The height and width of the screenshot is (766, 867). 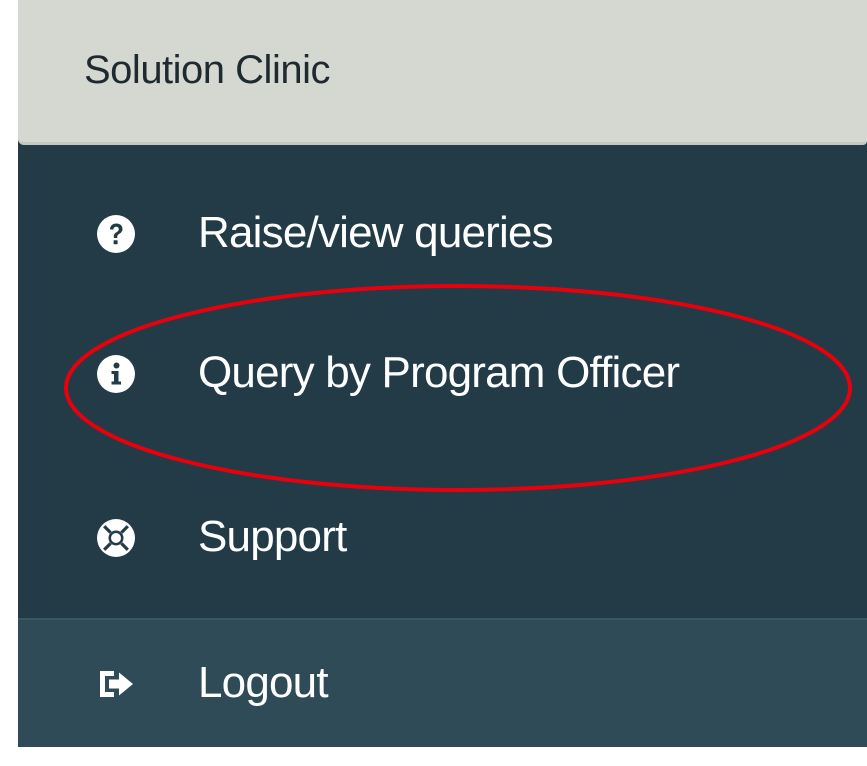 What do you see at coordinates (263, 682) in the screenshot?
I see `sidebar-item-label: Logout` at bounding box center [263, 682].